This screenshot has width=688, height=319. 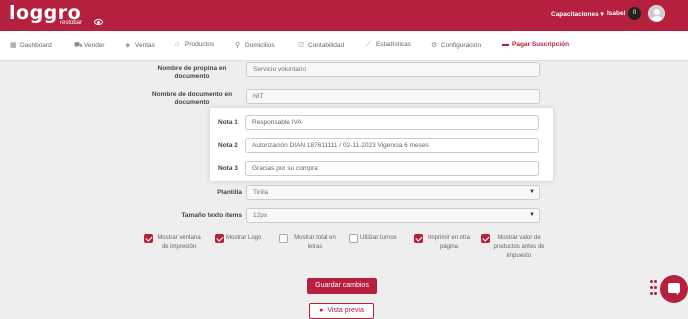 What do you see at coordinates (393, 215) in the screenshot?
I see `text-size-select: 12px ▼` at bounding box center [393, 215].